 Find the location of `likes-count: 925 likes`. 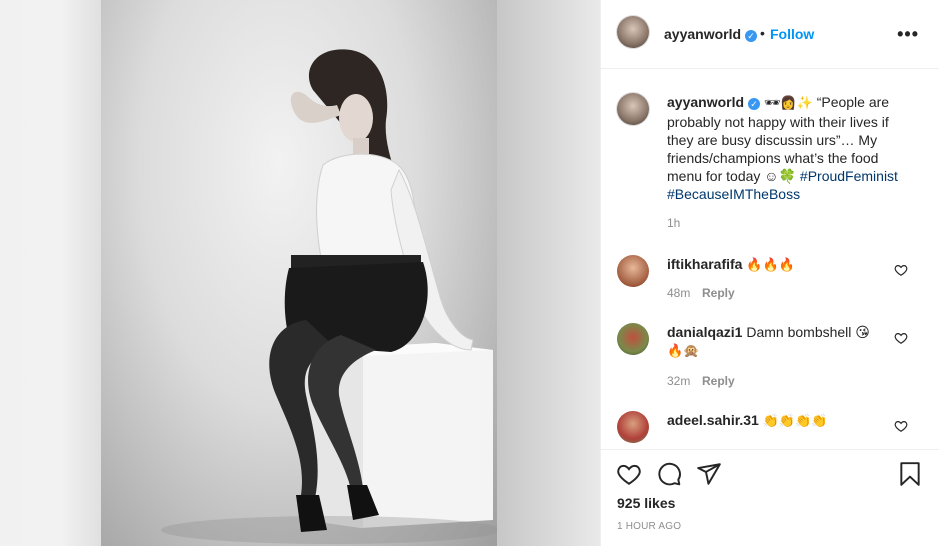

likes-count: 925 likes is located at coordinates (646, 503).